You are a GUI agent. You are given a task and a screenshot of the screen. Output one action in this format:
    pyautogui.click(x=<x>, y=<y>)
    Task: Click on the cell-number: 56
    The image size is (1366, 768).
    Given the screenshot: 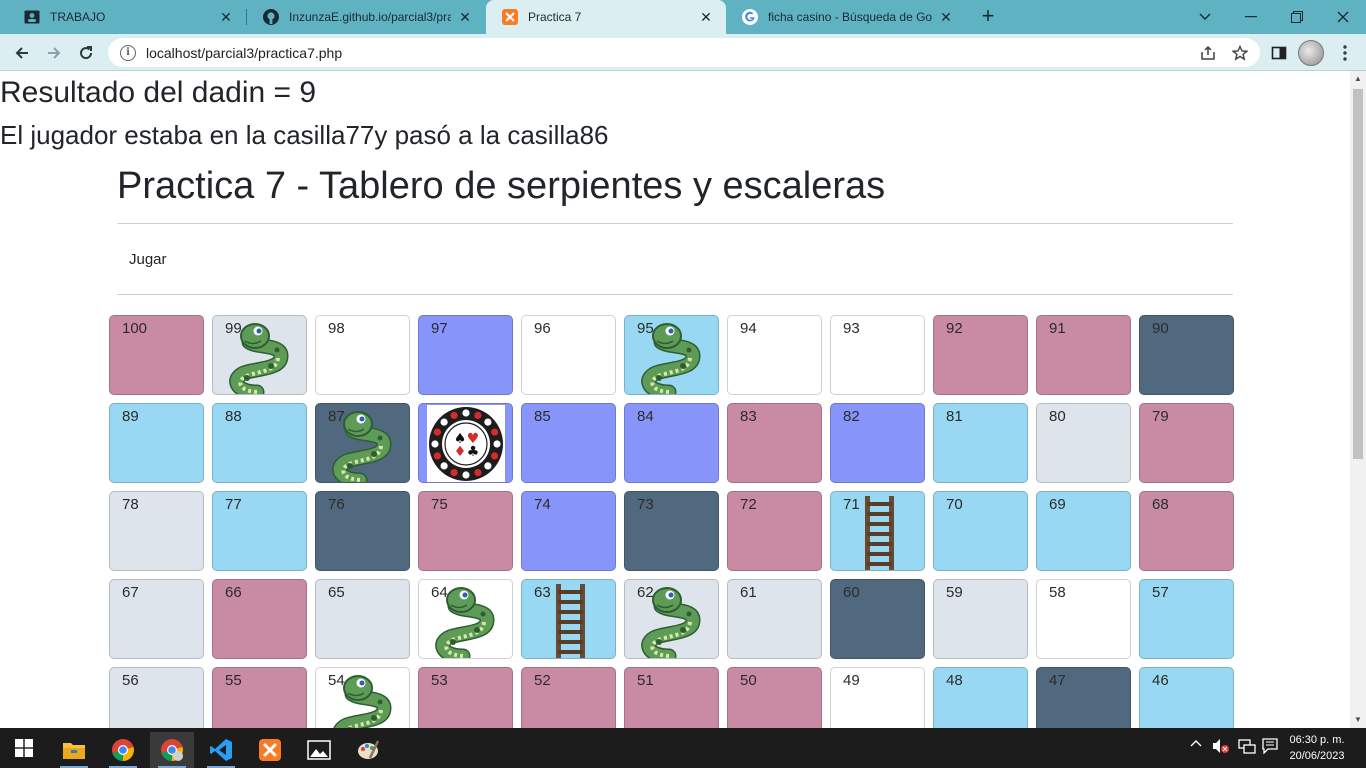 What is the action you would take?
    pyautogui.click(x=130, y=680)
    